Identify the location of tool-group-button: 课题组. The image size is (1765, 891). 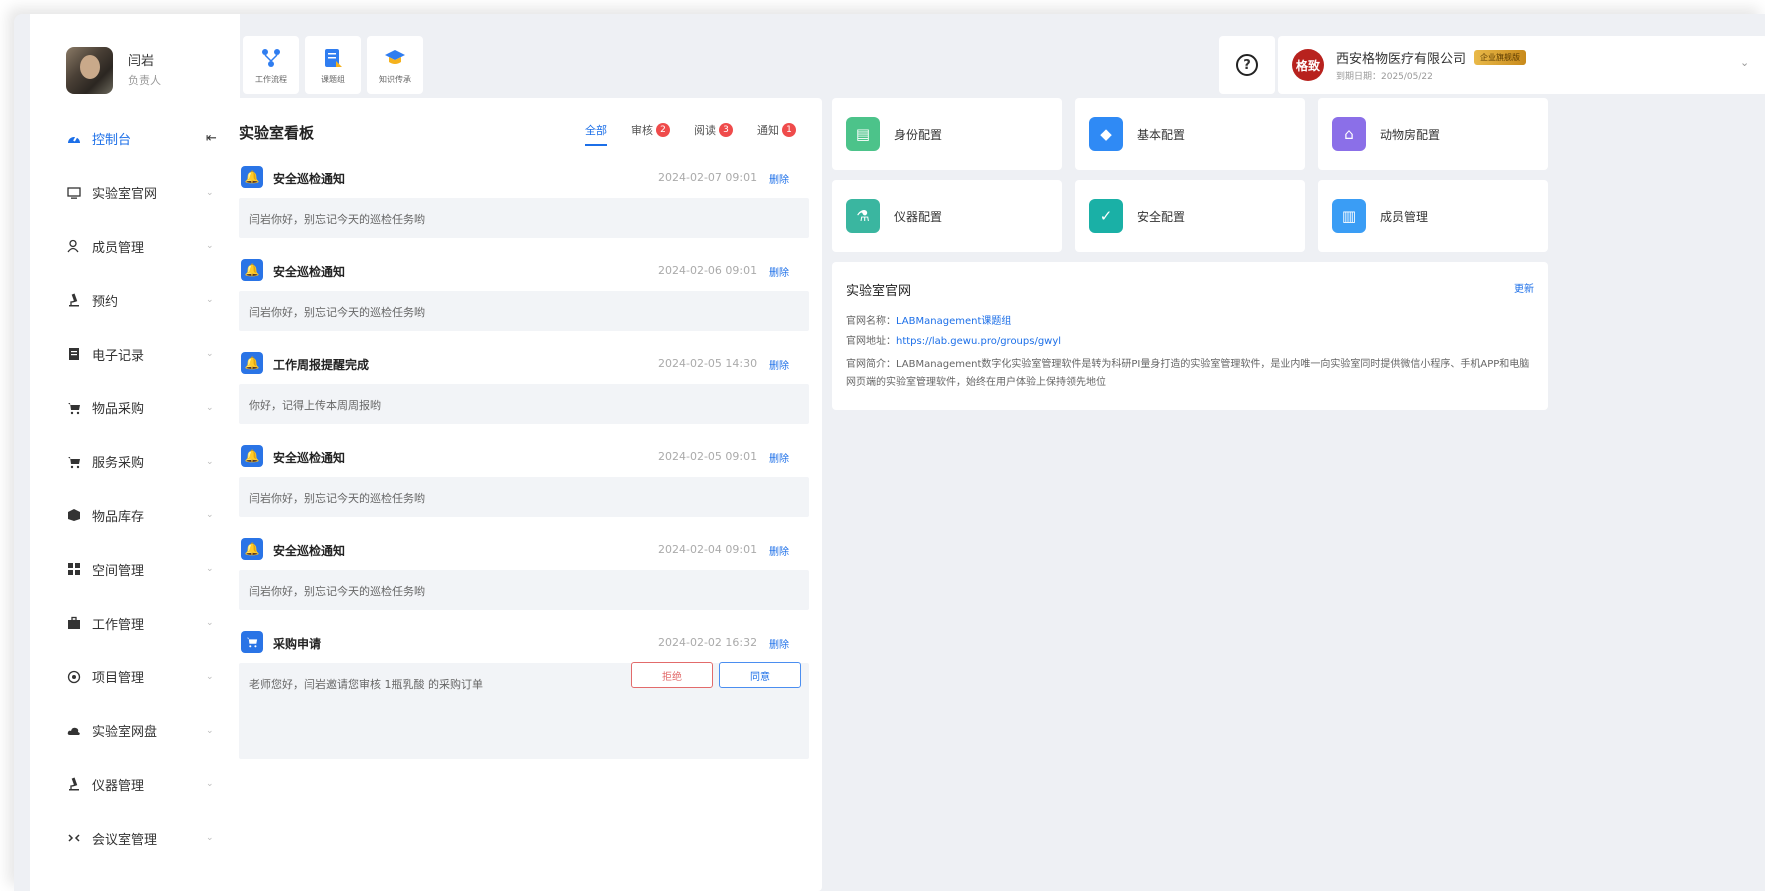
(333, 65).